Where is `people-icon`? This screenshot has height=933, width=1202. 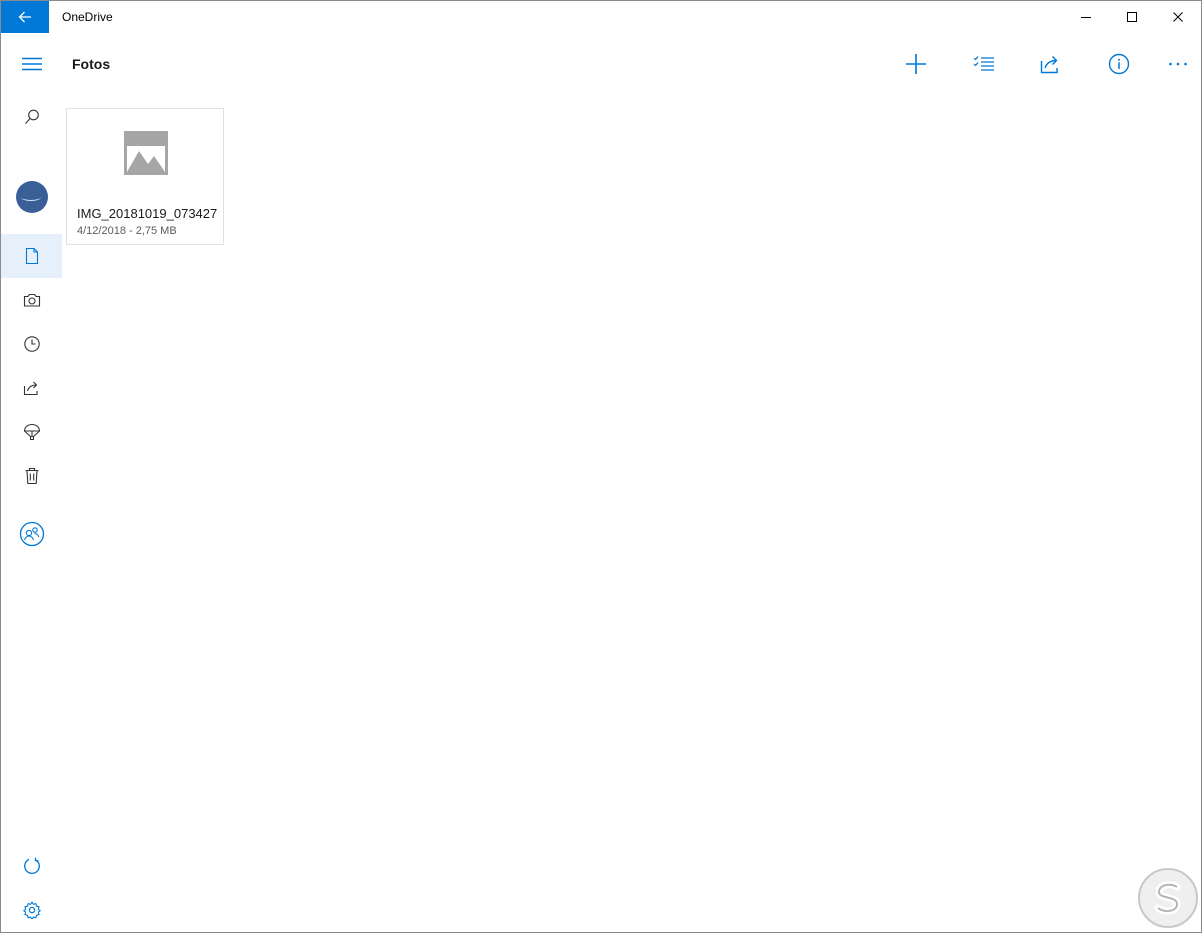
people-icon is located at coordinates (31, 534).